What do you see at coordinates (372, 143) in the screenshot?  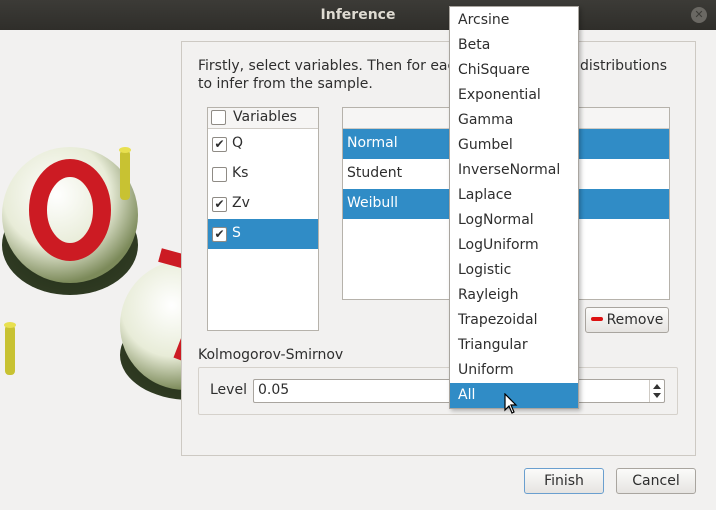 I see `distribution-label: Normal` at bounding box center [372, 143].